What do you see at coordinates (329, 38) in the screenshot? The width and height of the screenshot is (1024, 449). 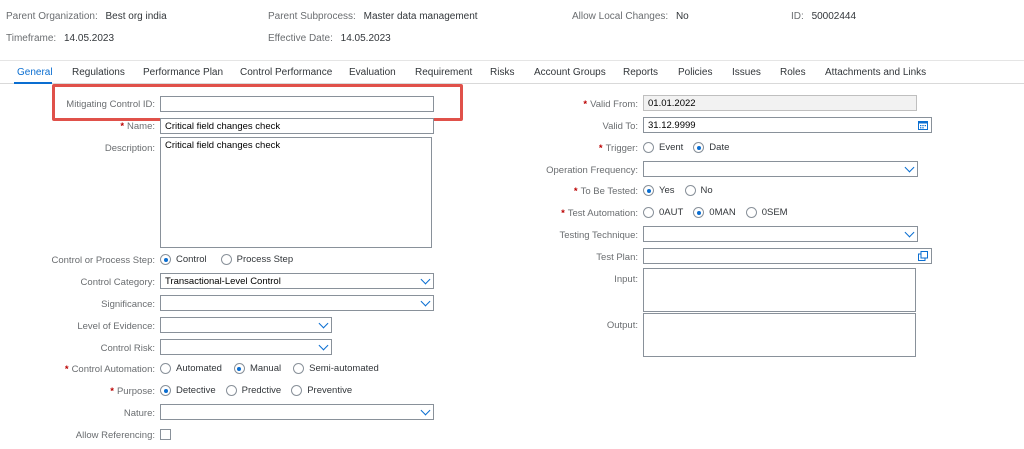 I see `effective-date: Effective Date: 14.05.2023` at bounding box center [329, 38].